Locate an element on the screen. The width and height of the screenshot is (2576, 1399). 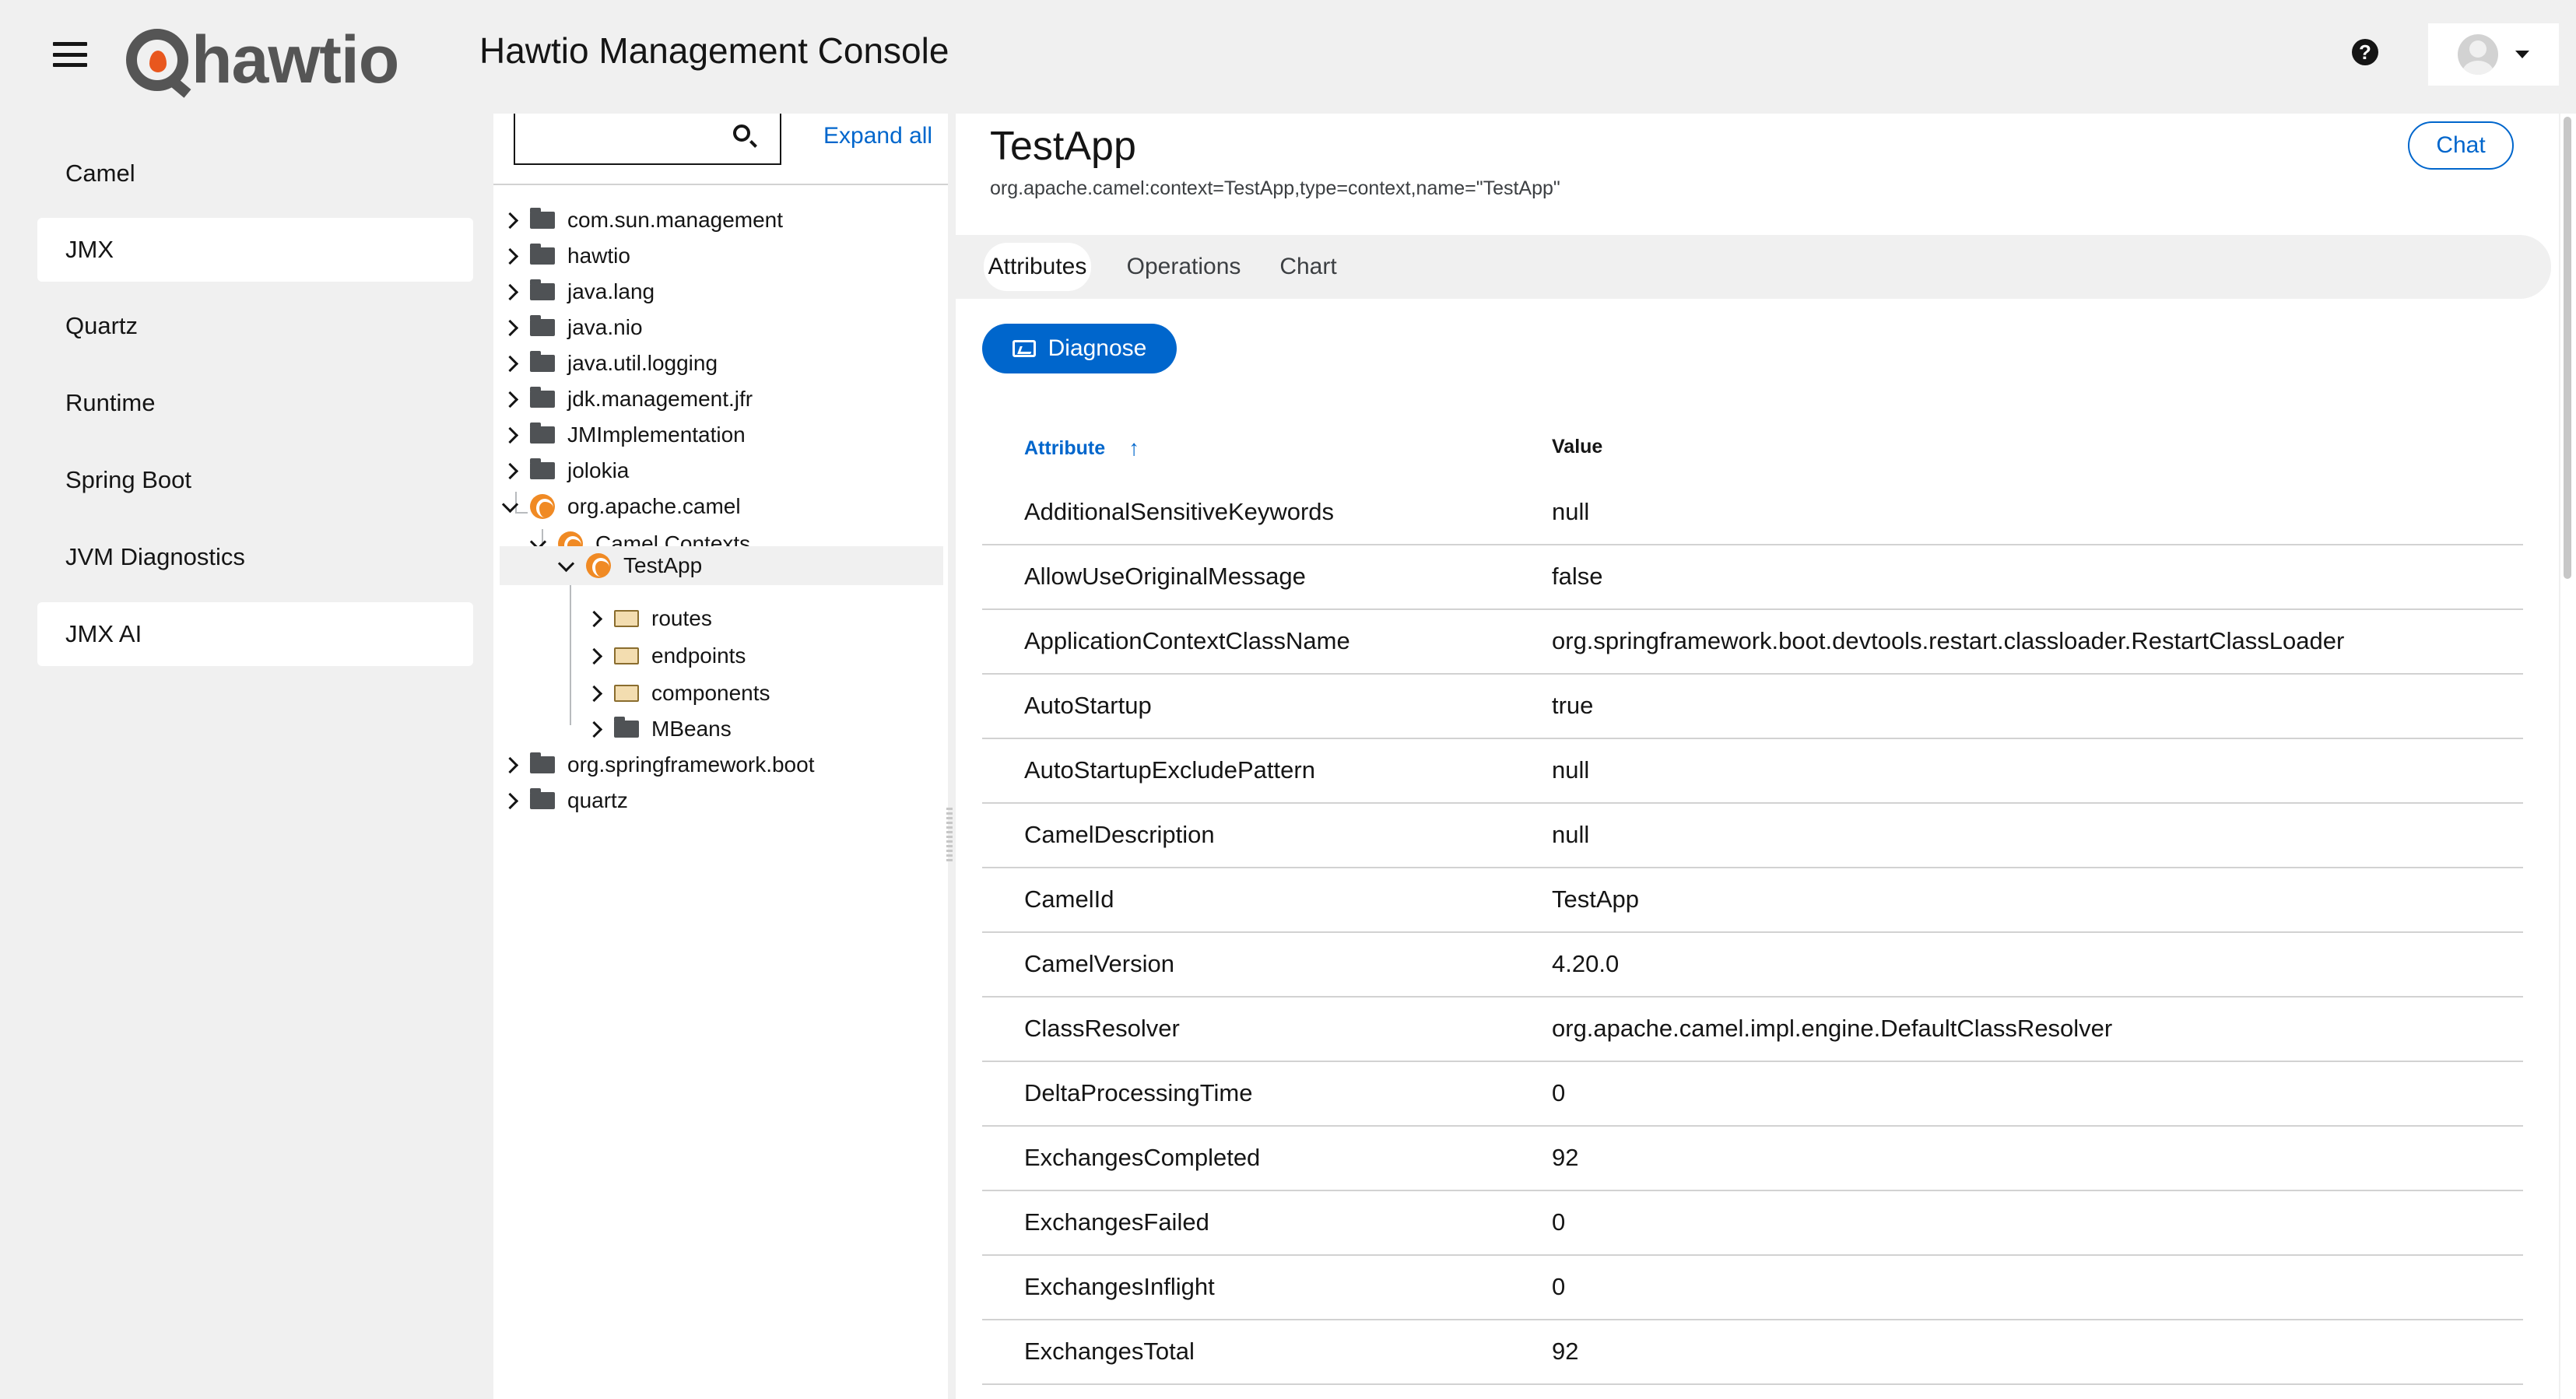
tree-node: java.util.logging is located at coordinates (610, 363).